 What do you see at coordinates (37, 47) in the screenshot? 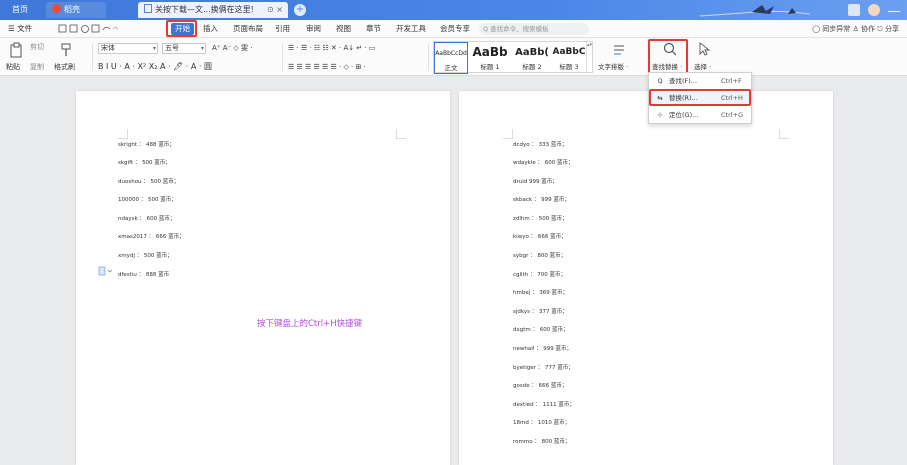
I see `cut-button: 剪切` at bounding box center [37, 47].